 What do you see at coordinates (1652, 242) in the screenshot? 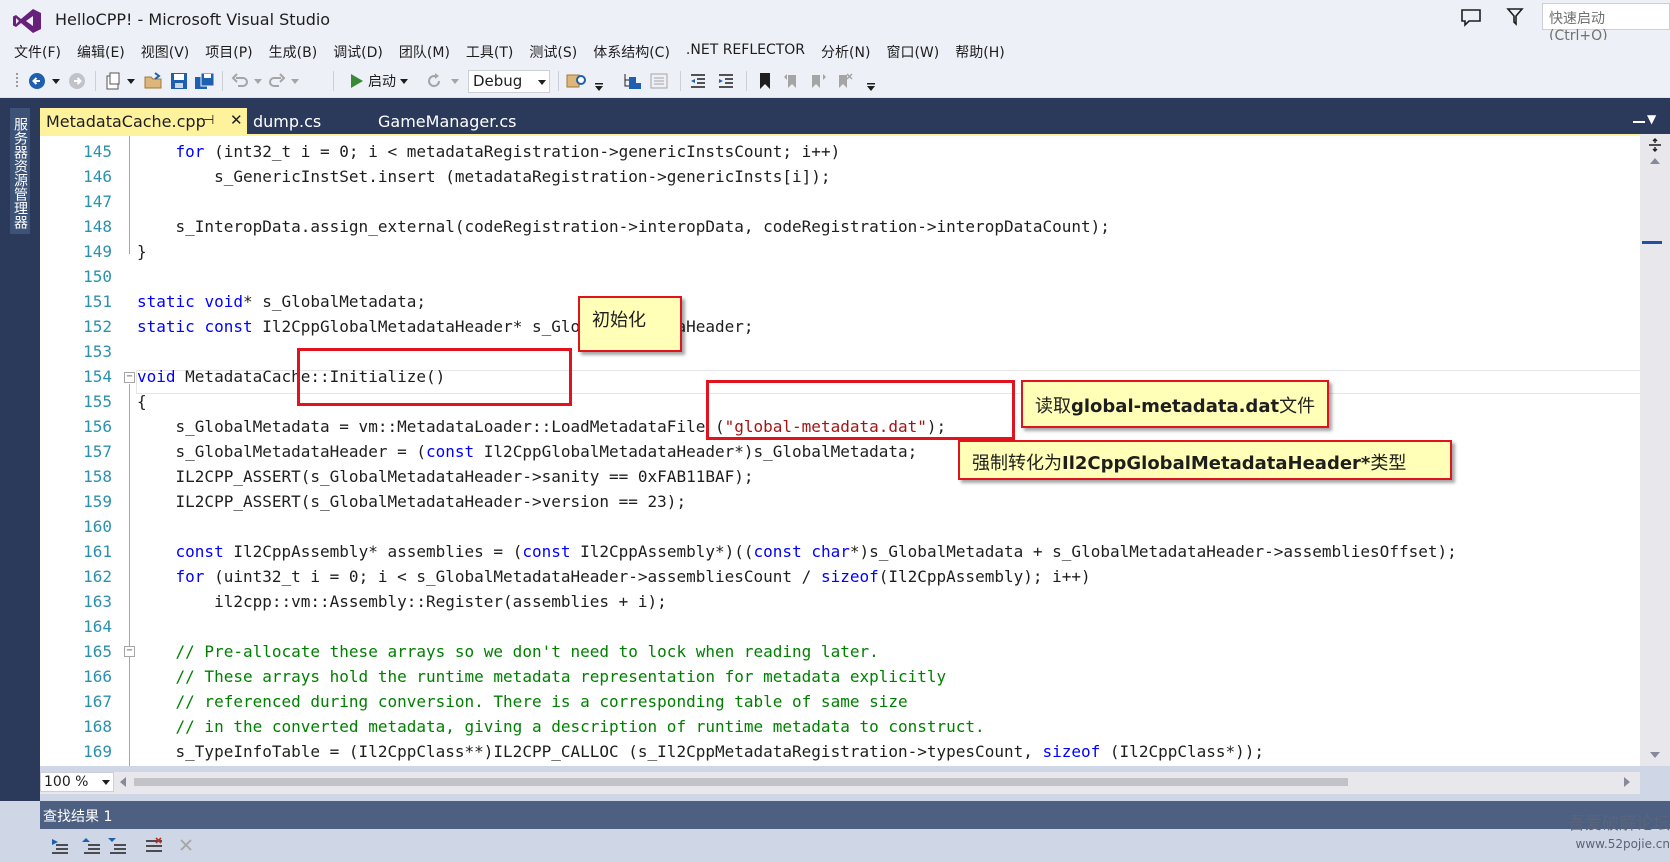
I see `scroll-position-marker` at bounding box center [1652, 242].